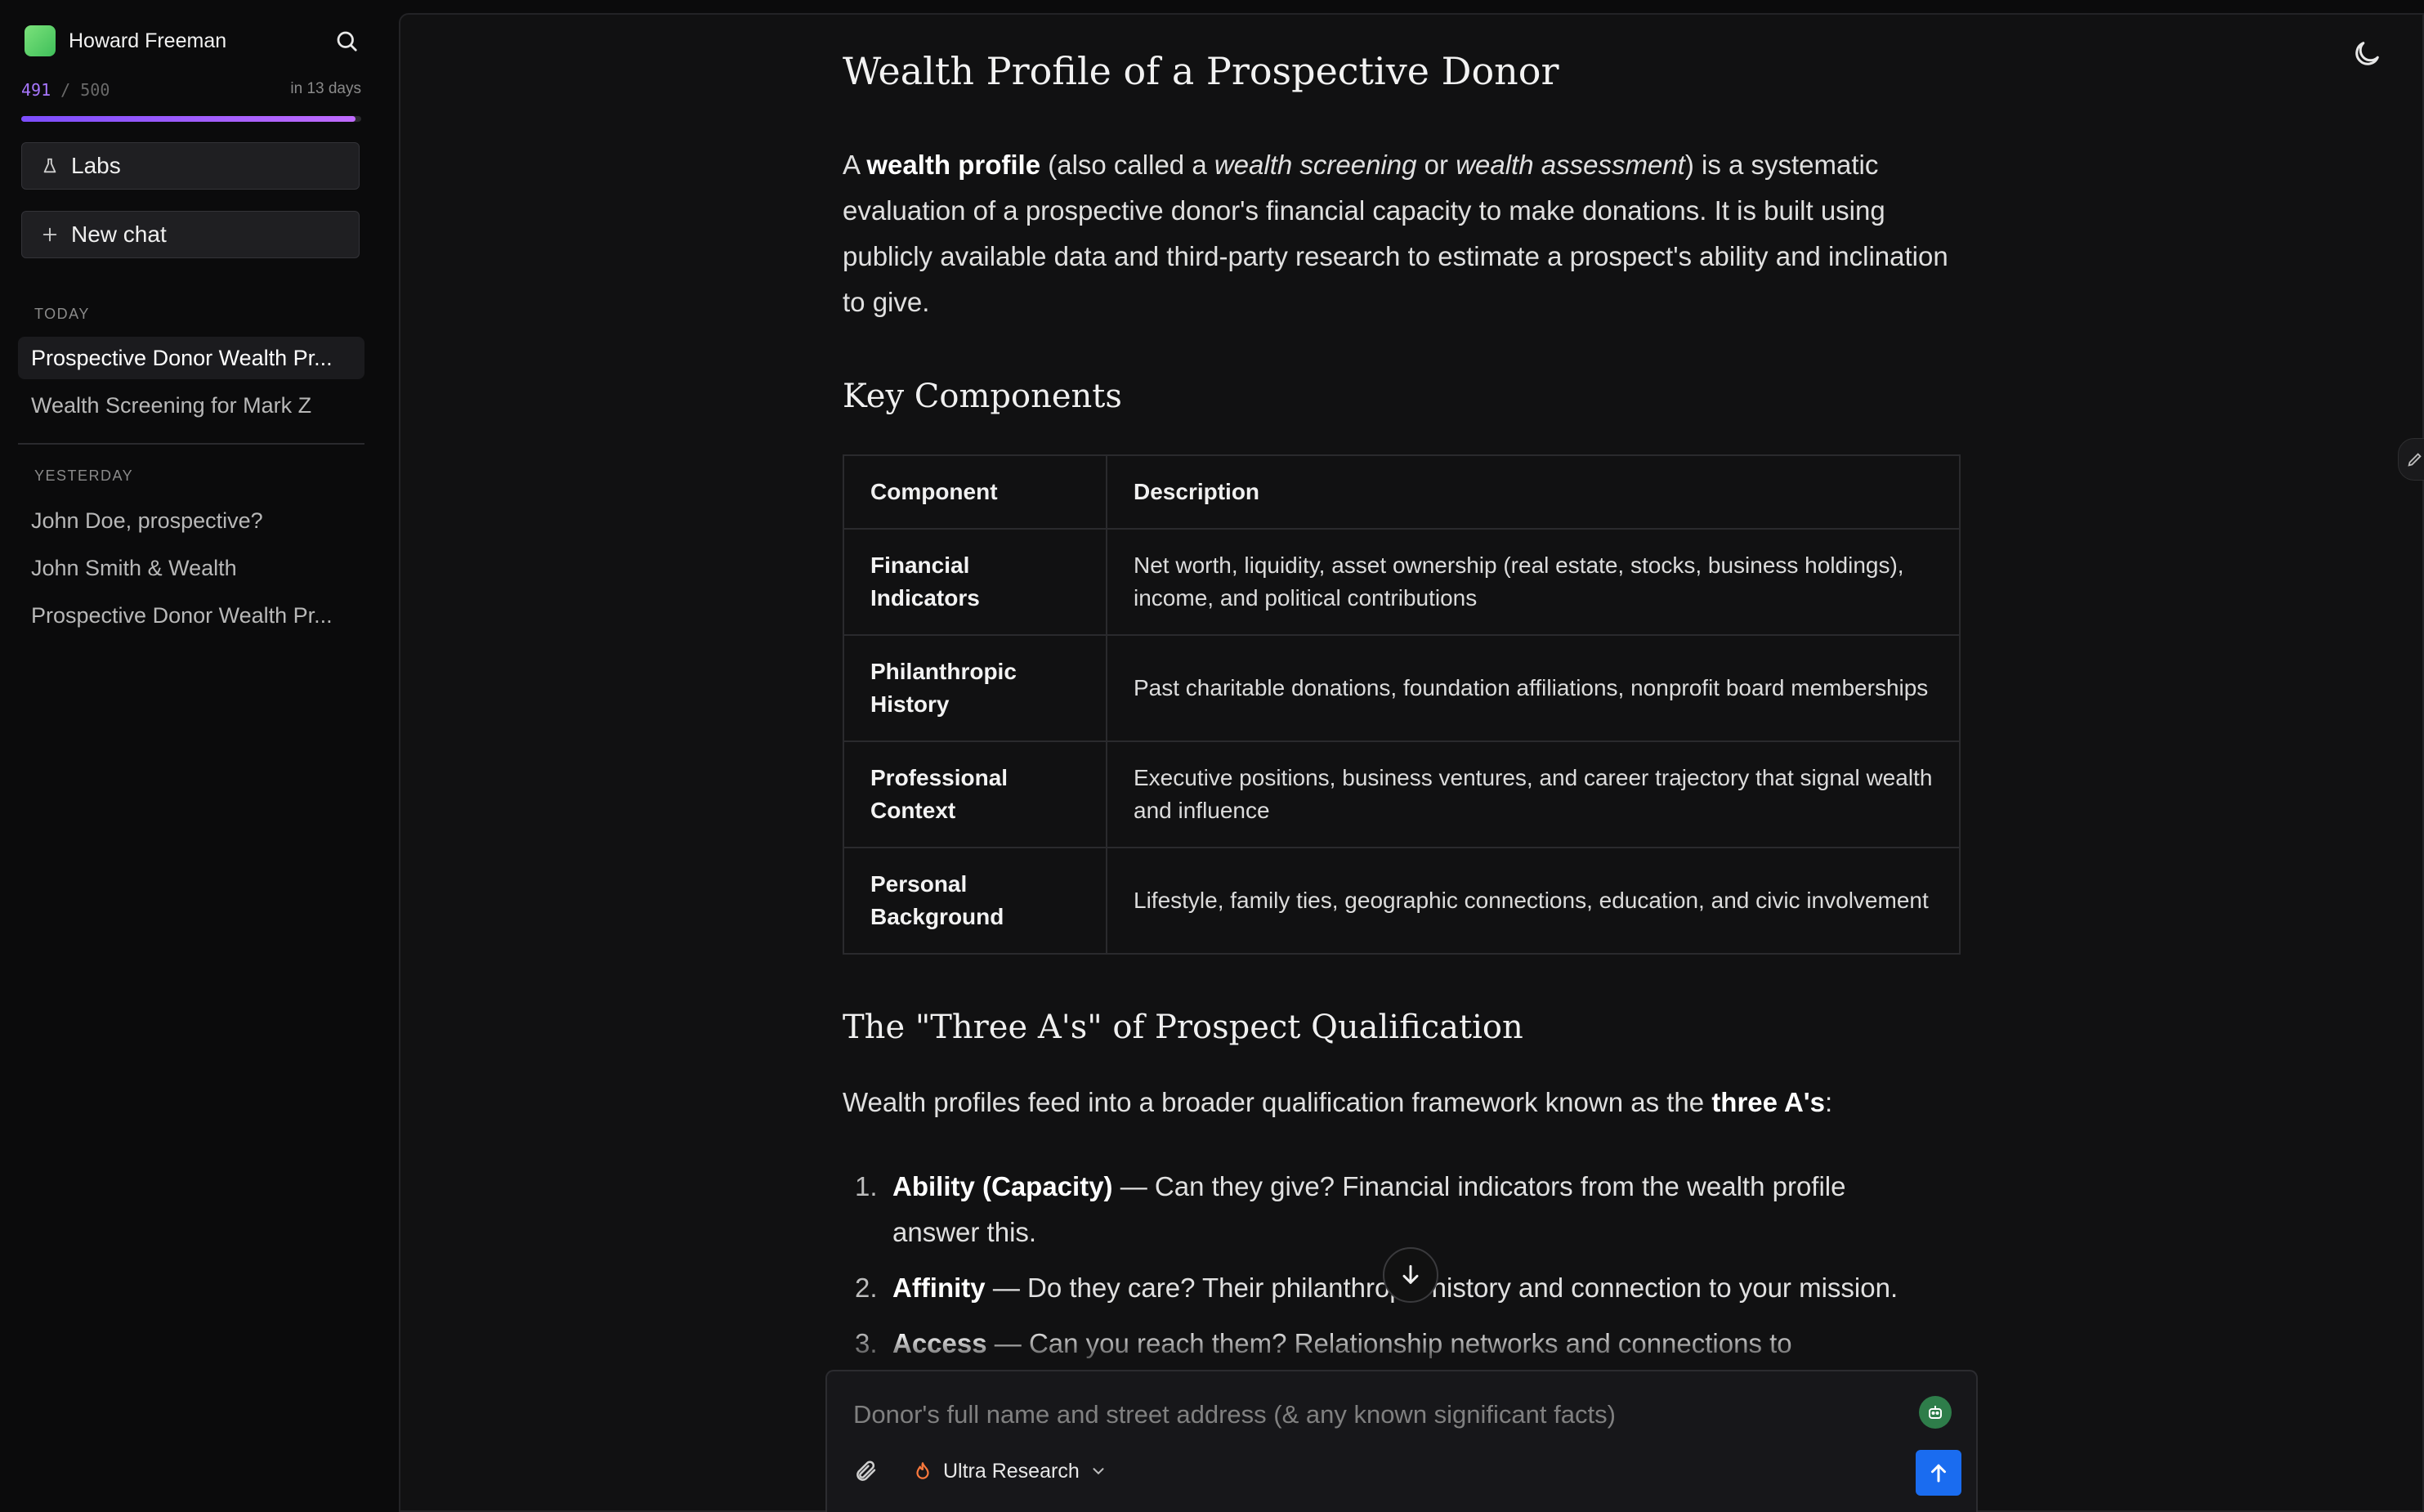 The width and height of the screenshot is (2424, 1512). Describe the element at coordinates (953, 165) in the screenshot. I see `intro-term: wealth profile` at that location.